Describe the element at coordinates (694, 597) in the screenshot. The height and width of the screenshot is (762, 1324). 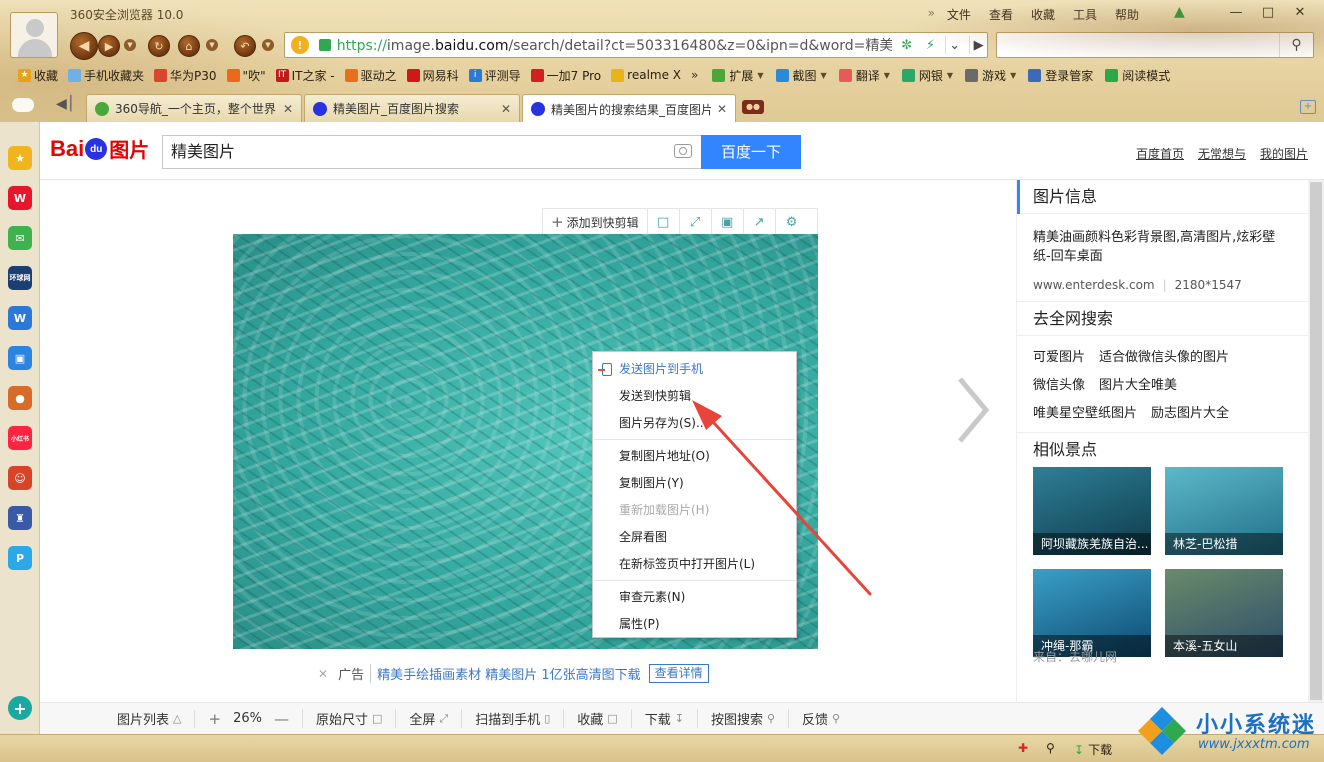
I see `ctx-inspect-element: 审查元素(N)` at that location.